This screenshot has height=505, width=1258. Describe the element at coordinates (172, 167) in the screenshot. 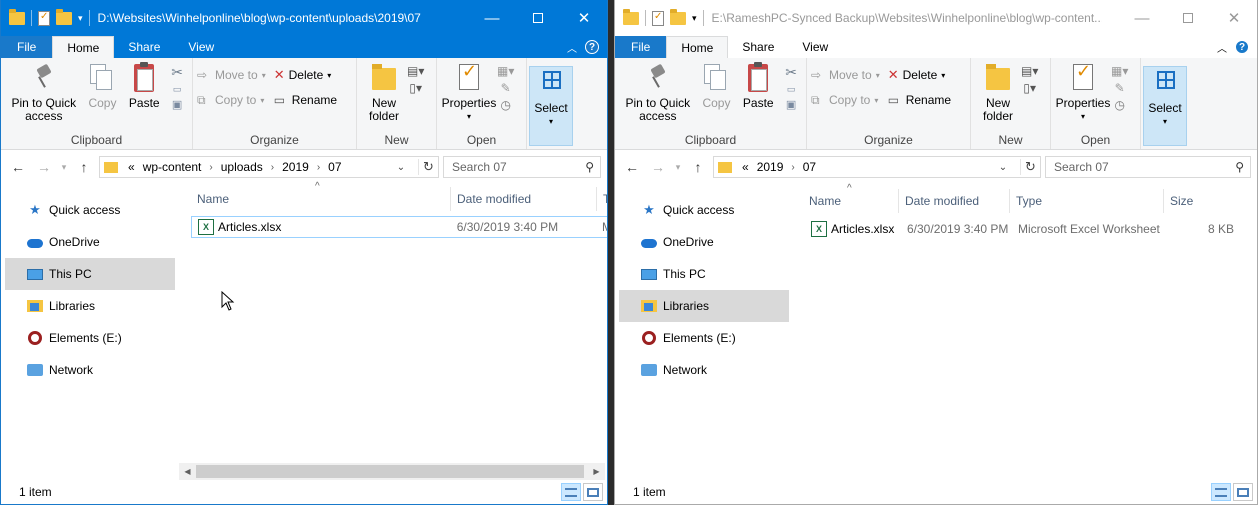

I see `breadcrumb-item: wp-content` at that location.